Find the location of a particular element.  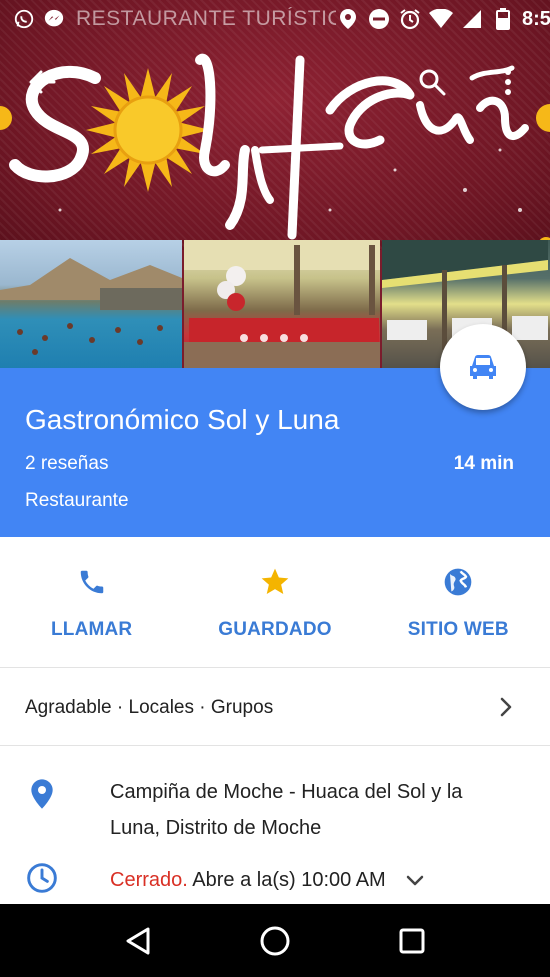

photo-pager-dots is located at coordinates (274, 338).